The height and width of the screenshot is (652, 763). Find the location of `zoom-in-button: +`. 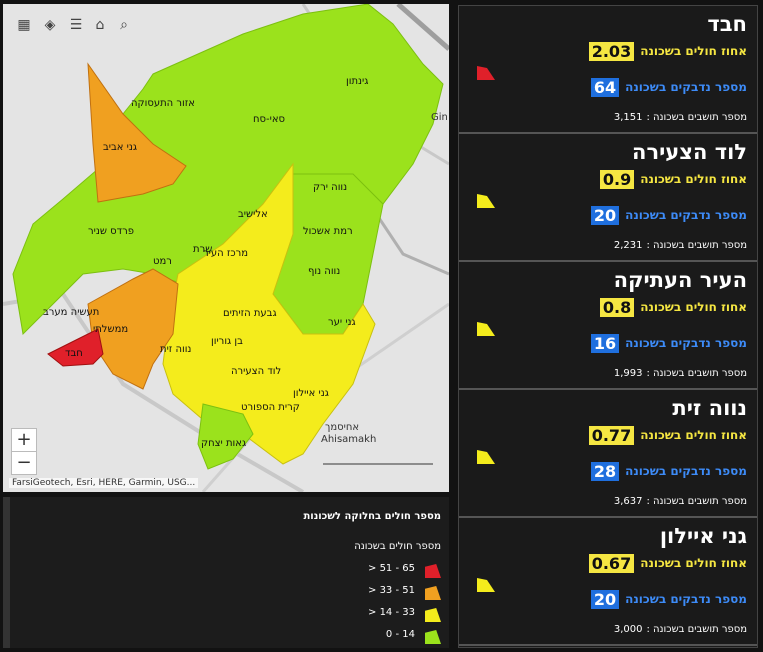

zoom-in-button: + is located at coordinates (24, 440).